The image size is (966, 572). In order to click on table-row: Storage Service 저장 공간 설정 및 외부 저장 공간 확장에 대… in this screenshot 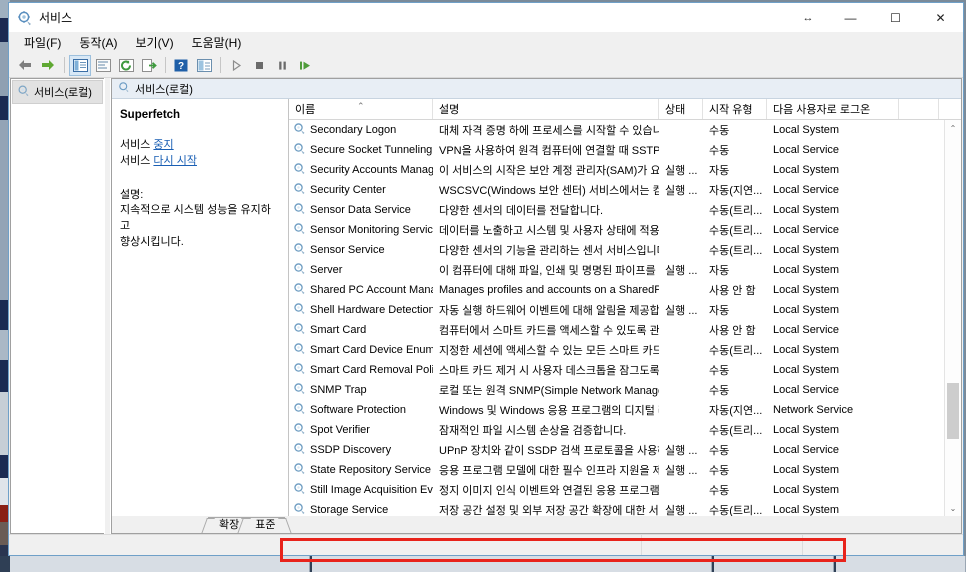, I will do `click(625, 508)`.